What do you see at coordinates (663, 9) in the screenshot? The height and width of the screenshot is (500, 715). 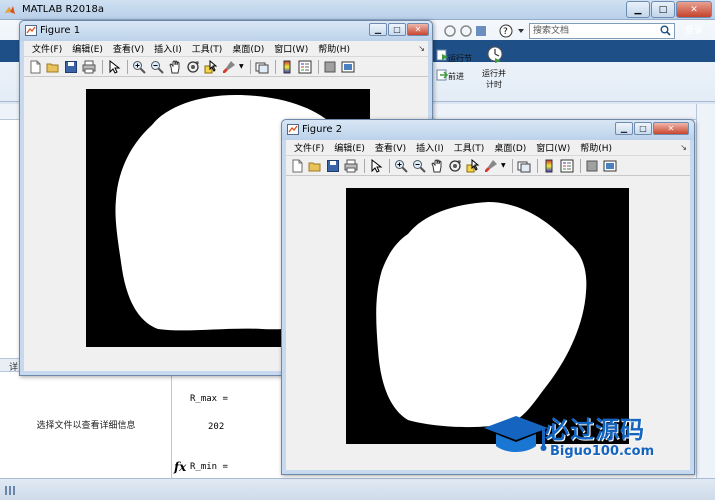 I see `maximize-button: □` at bounding box center [663, 9].